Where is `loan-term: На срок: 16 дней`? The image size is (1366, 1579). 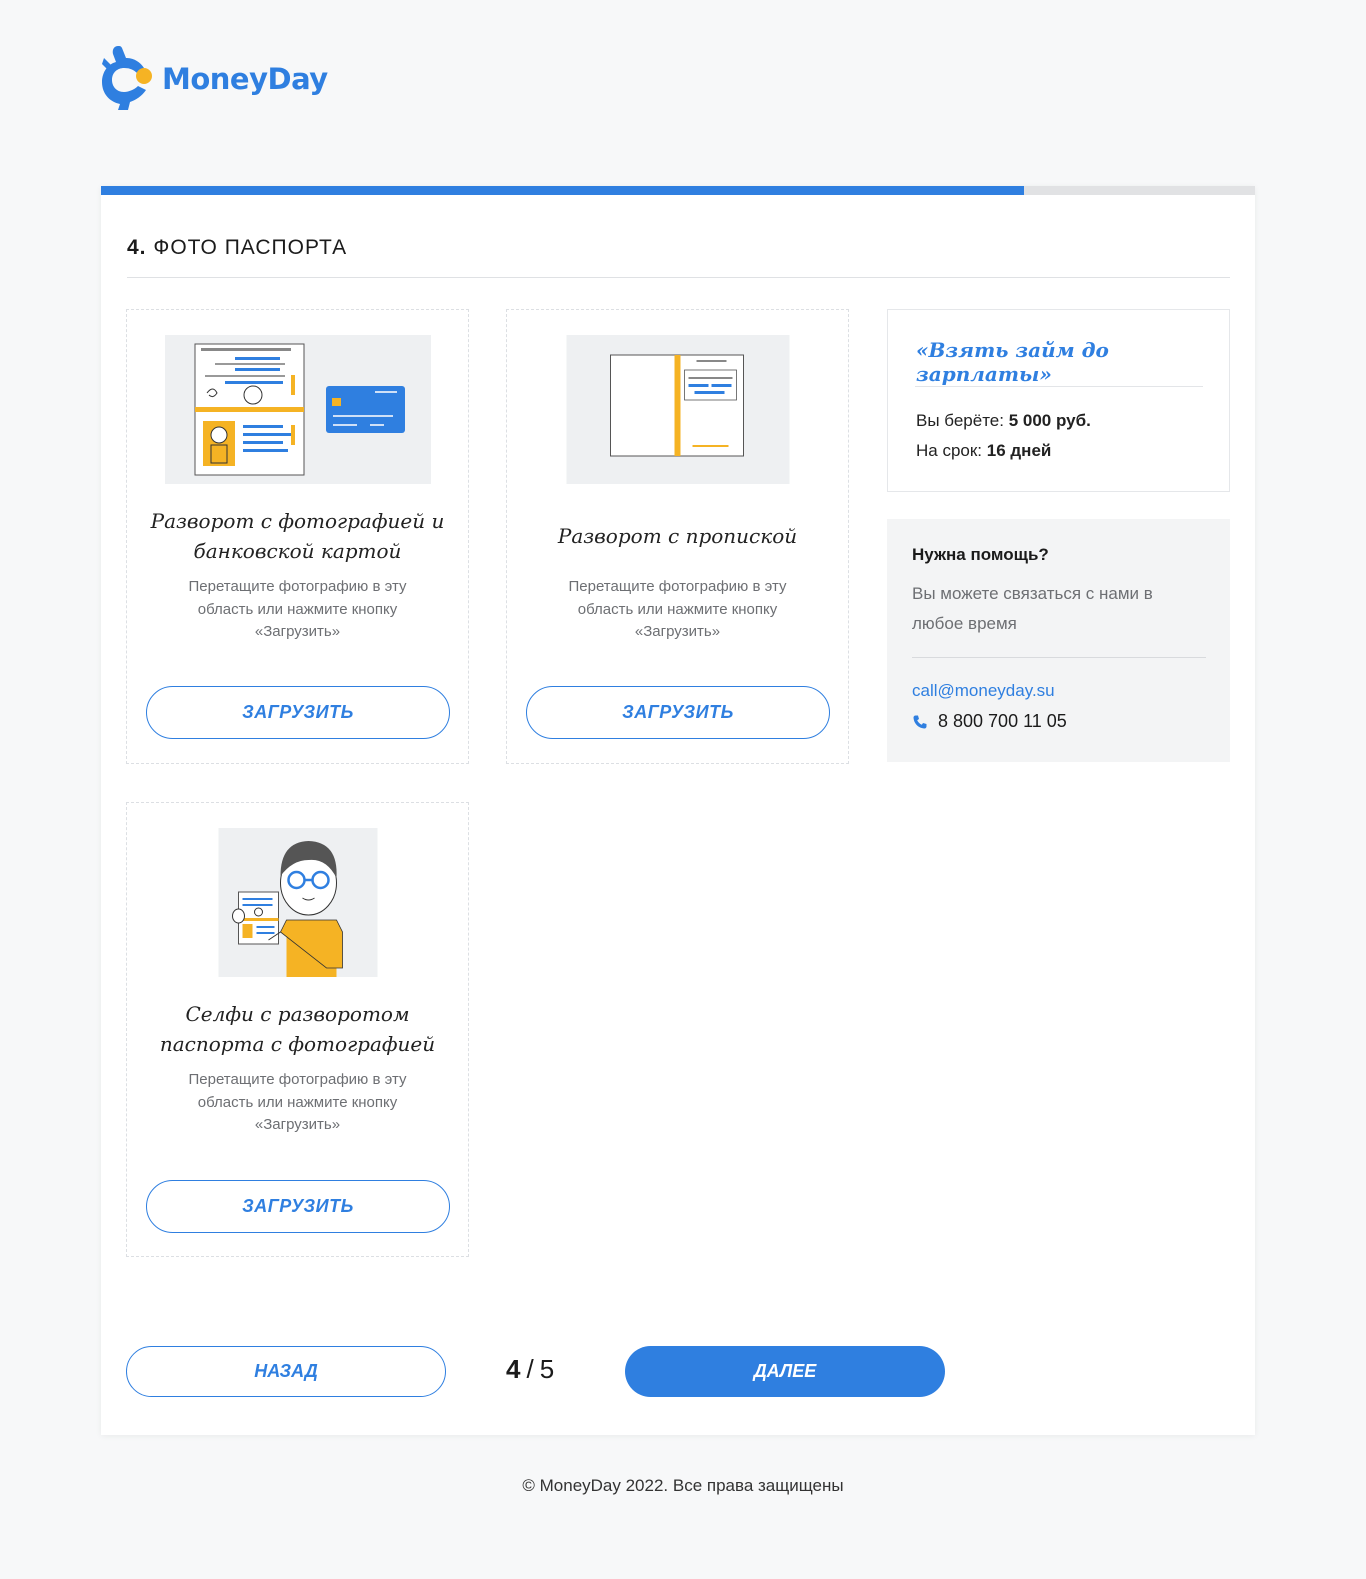 loan-term: На срок: 16 дней is located at coordinates (983, 451).